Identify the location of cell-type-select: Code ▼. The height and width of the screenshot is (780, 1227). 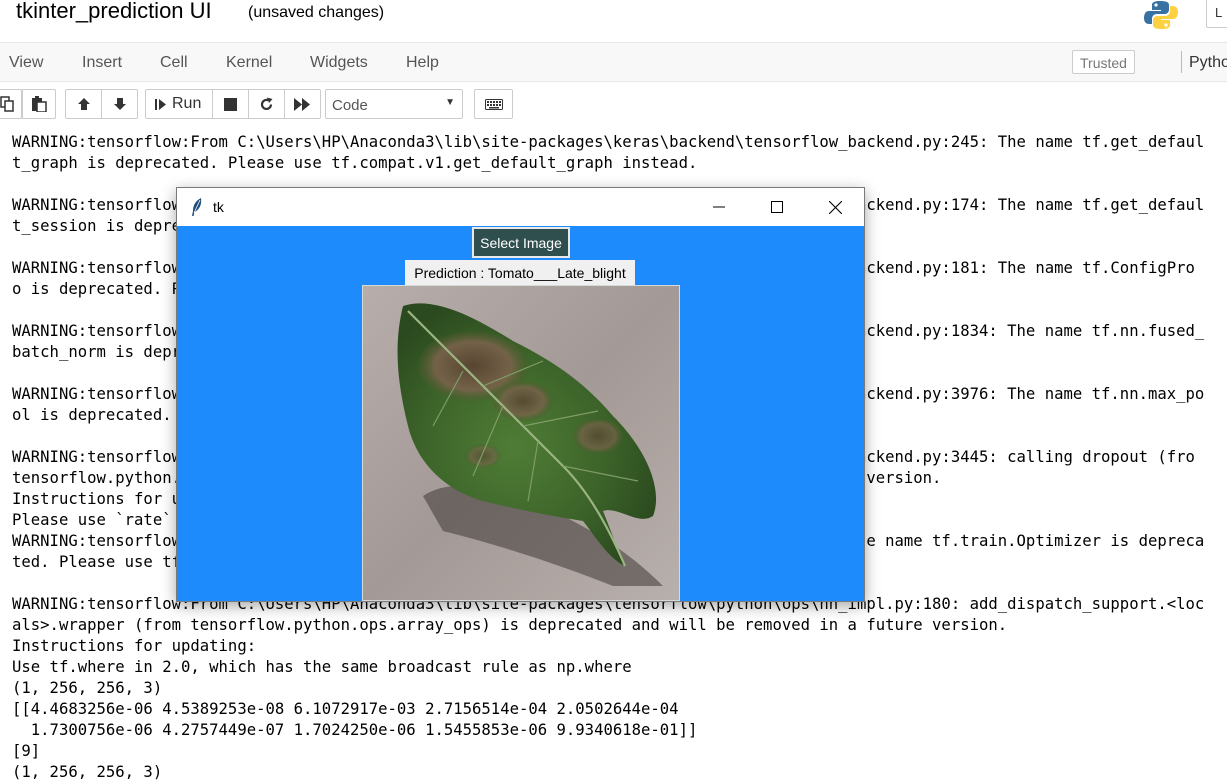
(394, 104).